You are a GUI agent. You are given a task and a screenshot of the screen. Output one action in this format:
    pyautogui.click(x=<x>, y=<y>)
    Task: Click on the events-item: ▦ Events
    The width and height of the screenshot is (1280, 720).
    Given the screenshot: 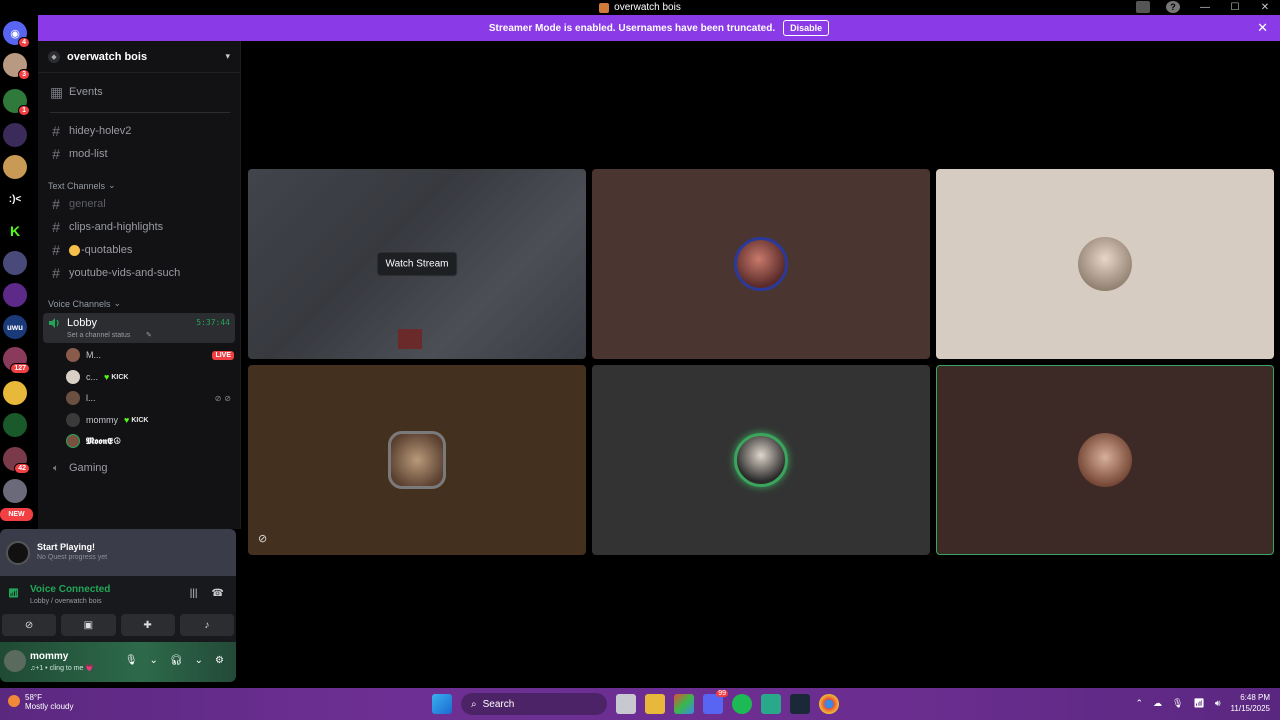 What is the action you would take?
    pyautogui.click(x=140, y=92)
    